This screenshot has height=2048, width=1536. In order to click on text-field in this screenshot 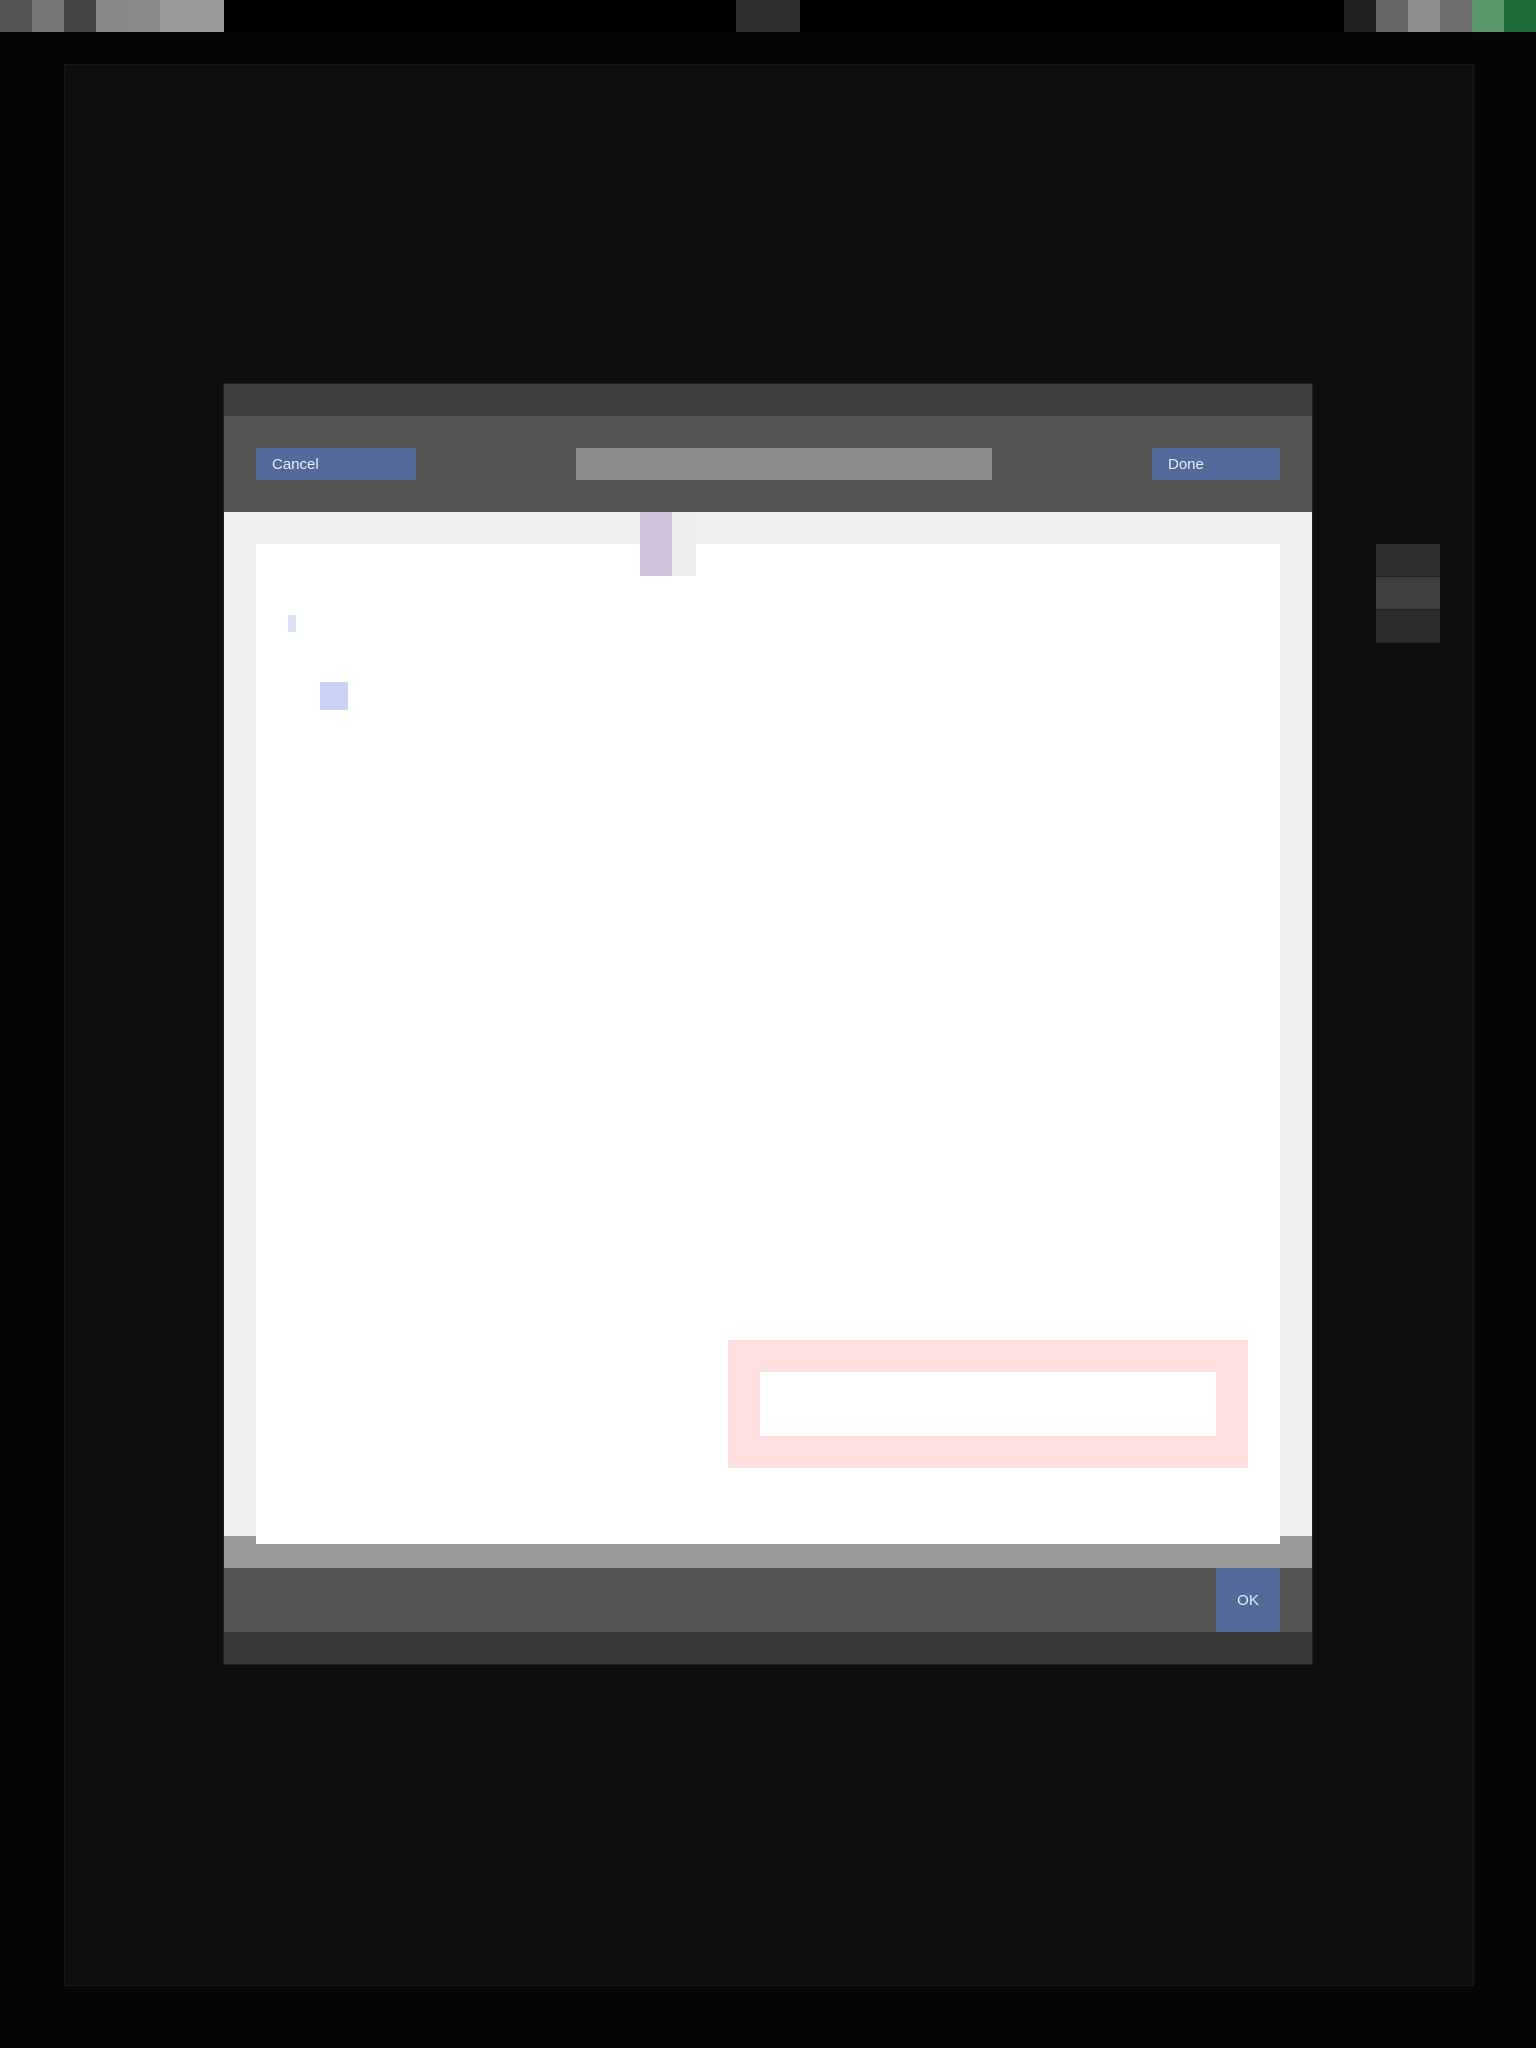, I will do `click(988, 1404)`.